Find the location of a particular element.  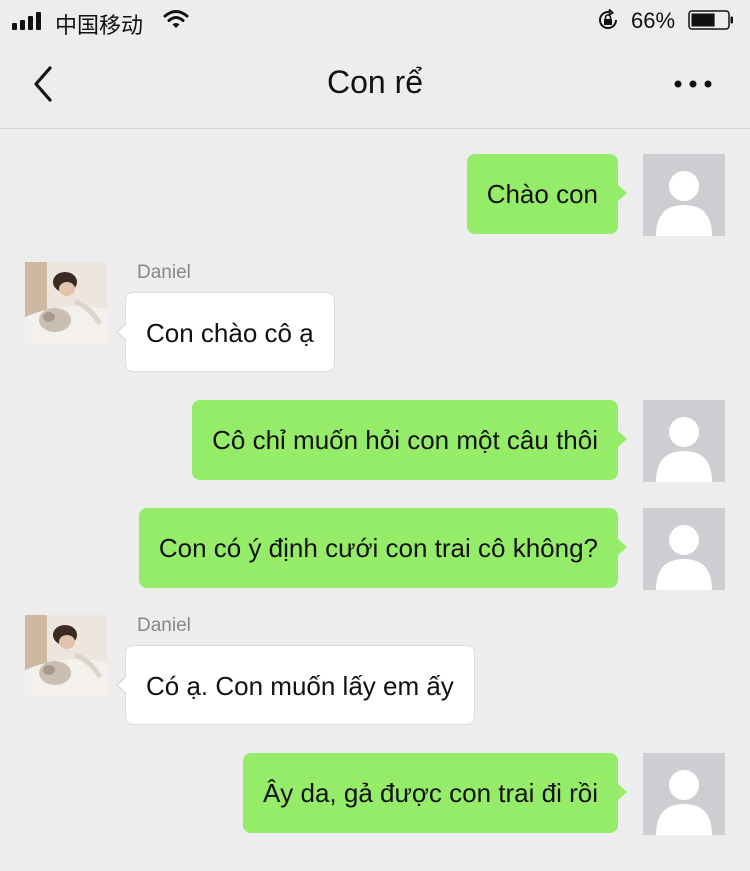

message-outgoing: Chào con is located at coordinates (375, 196).